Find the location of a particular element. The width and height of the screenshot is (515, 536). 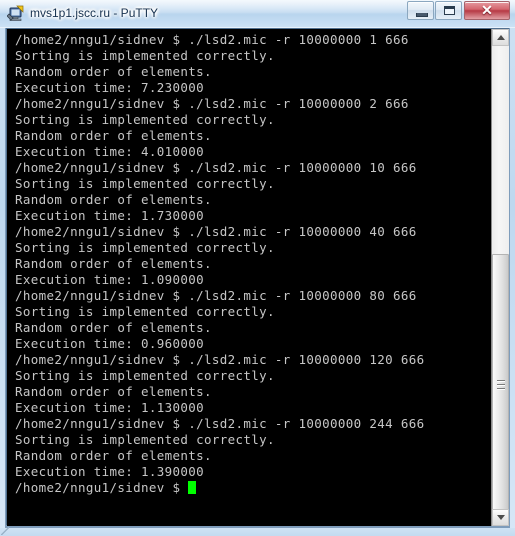

maximize-icon is located at coordinates (449, 10).